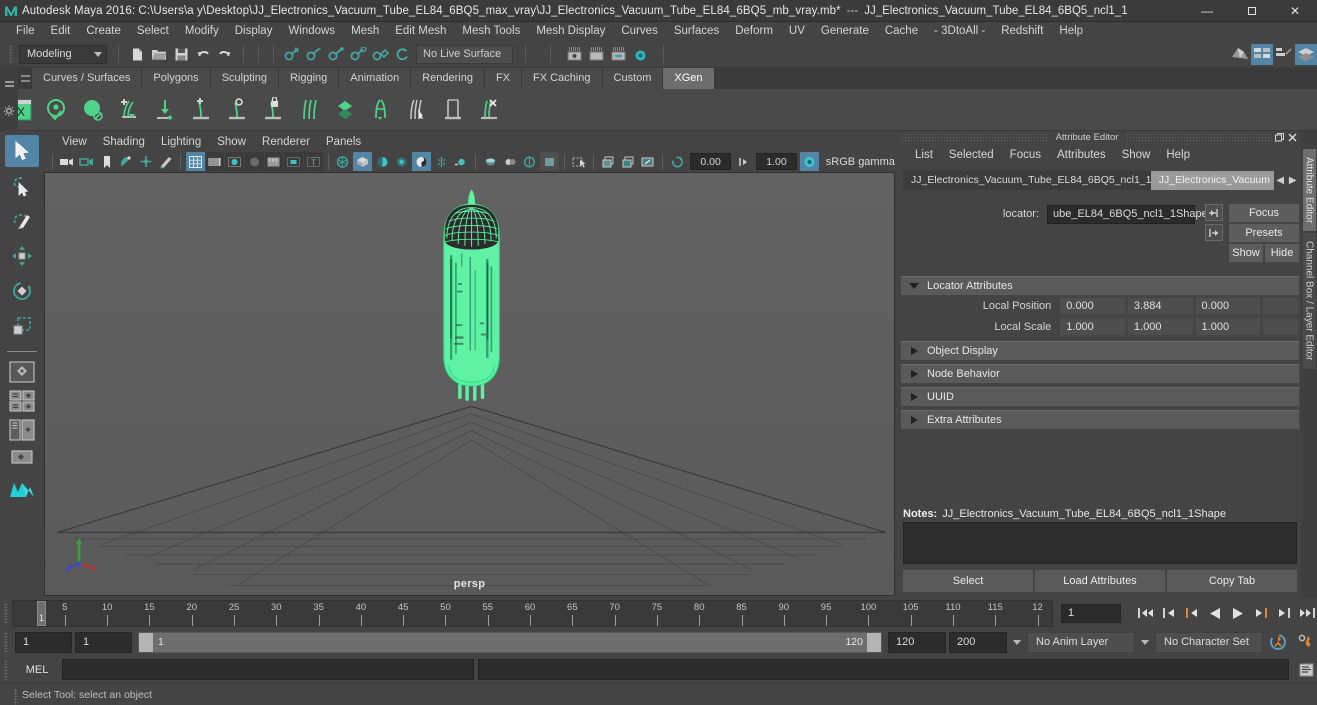 This screenshot has height=705, width=1317. I want to click on menu-redshift: Redshift, so click(1022, 31).